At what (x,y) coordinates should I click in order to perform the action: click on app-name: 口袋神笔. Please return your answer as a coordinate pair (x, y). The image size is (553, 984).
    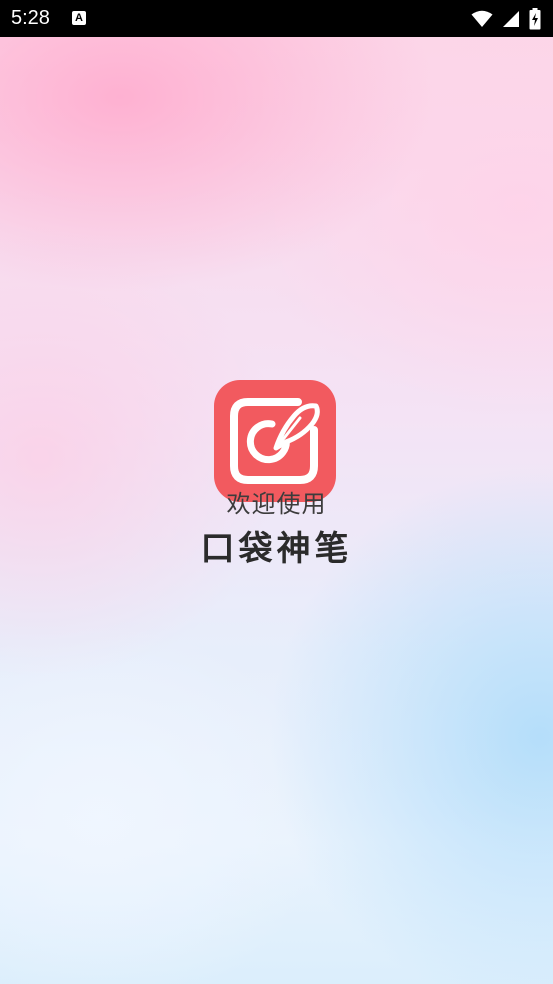
    Looking at the image, I should click on (276, 549).